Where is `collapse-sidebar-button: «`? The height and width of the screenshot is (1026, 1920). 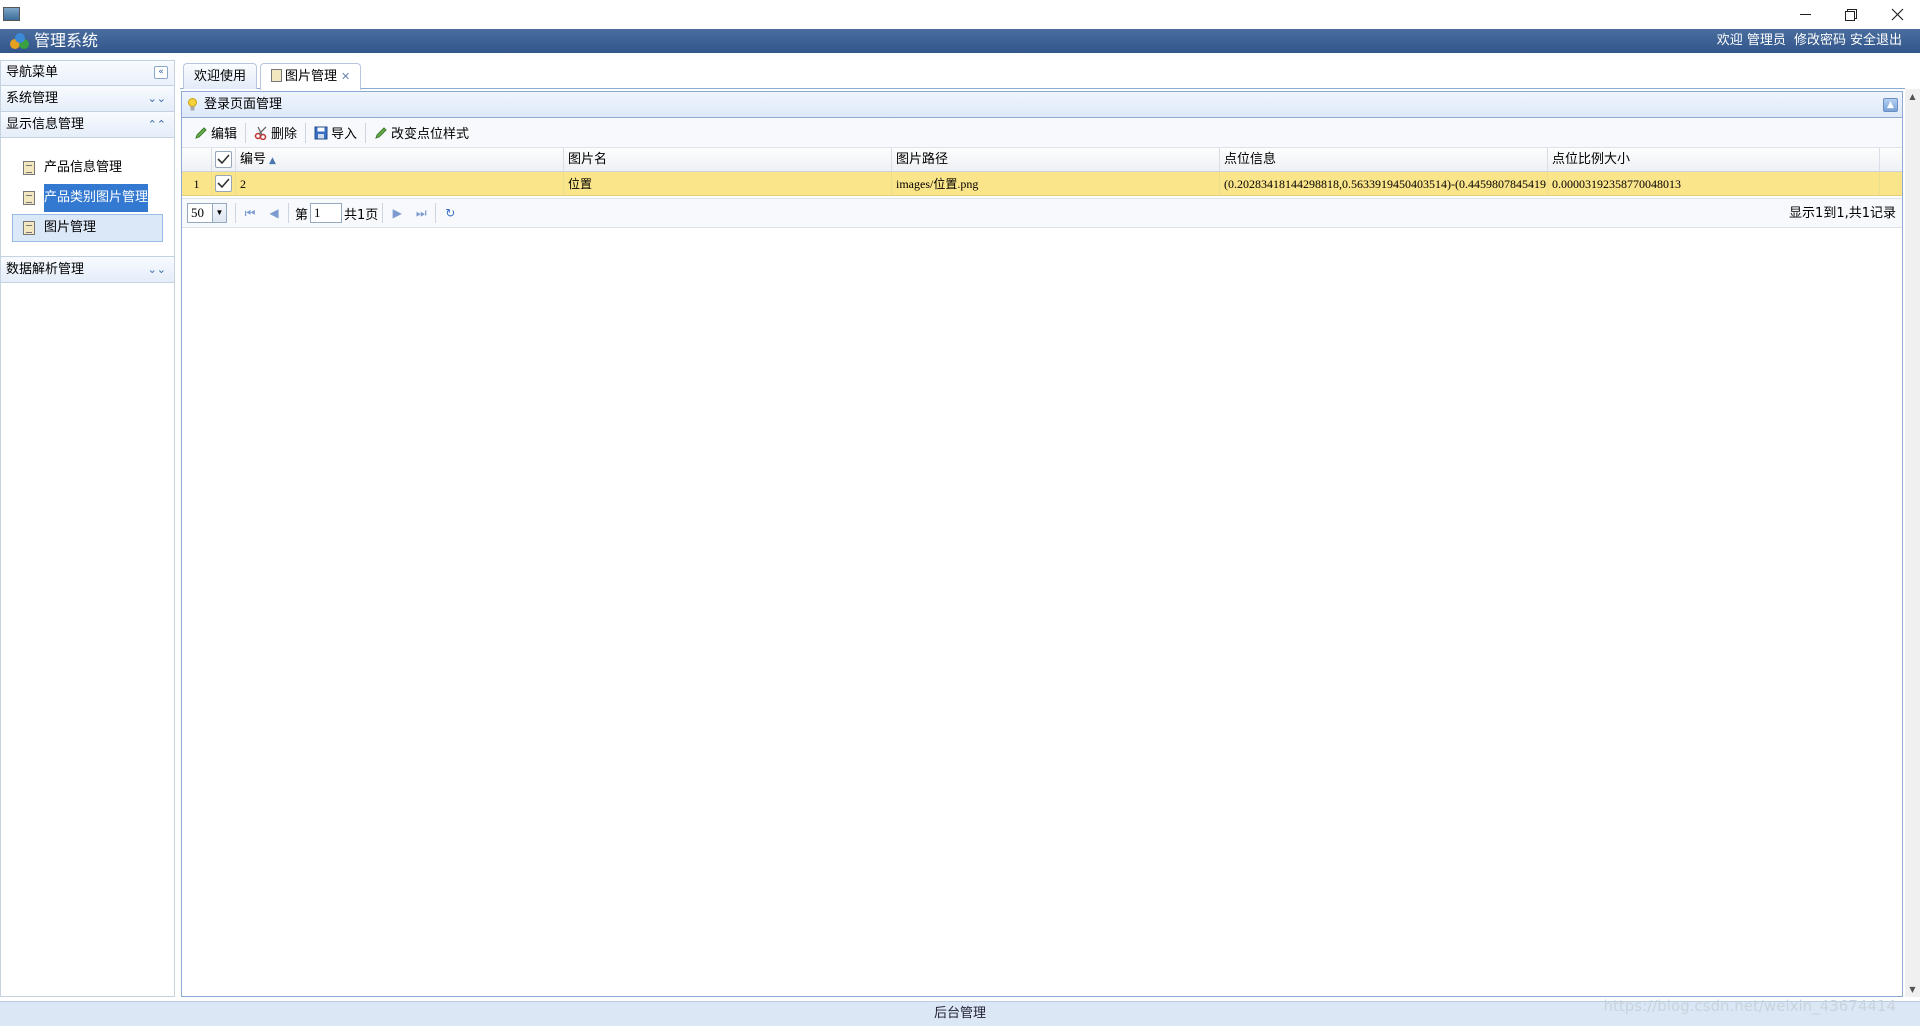
collapse-sidebar-button: « is located at coordinates (161, 72).